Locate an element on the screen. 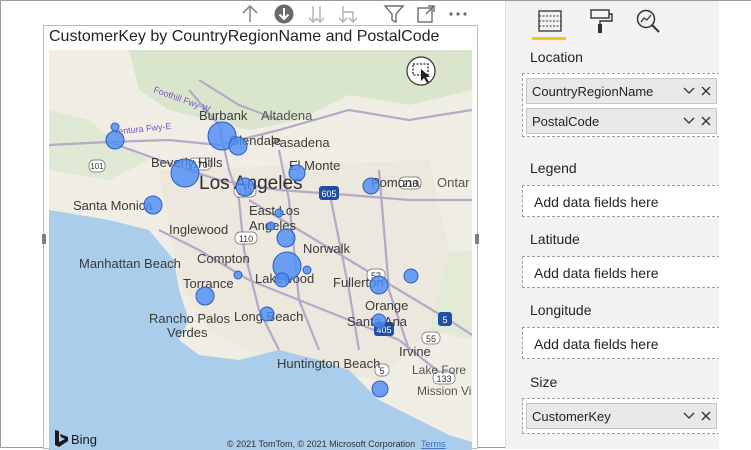 This screenshot has width=751, height=450. analytics-icon is located at coordinates (648, 21).